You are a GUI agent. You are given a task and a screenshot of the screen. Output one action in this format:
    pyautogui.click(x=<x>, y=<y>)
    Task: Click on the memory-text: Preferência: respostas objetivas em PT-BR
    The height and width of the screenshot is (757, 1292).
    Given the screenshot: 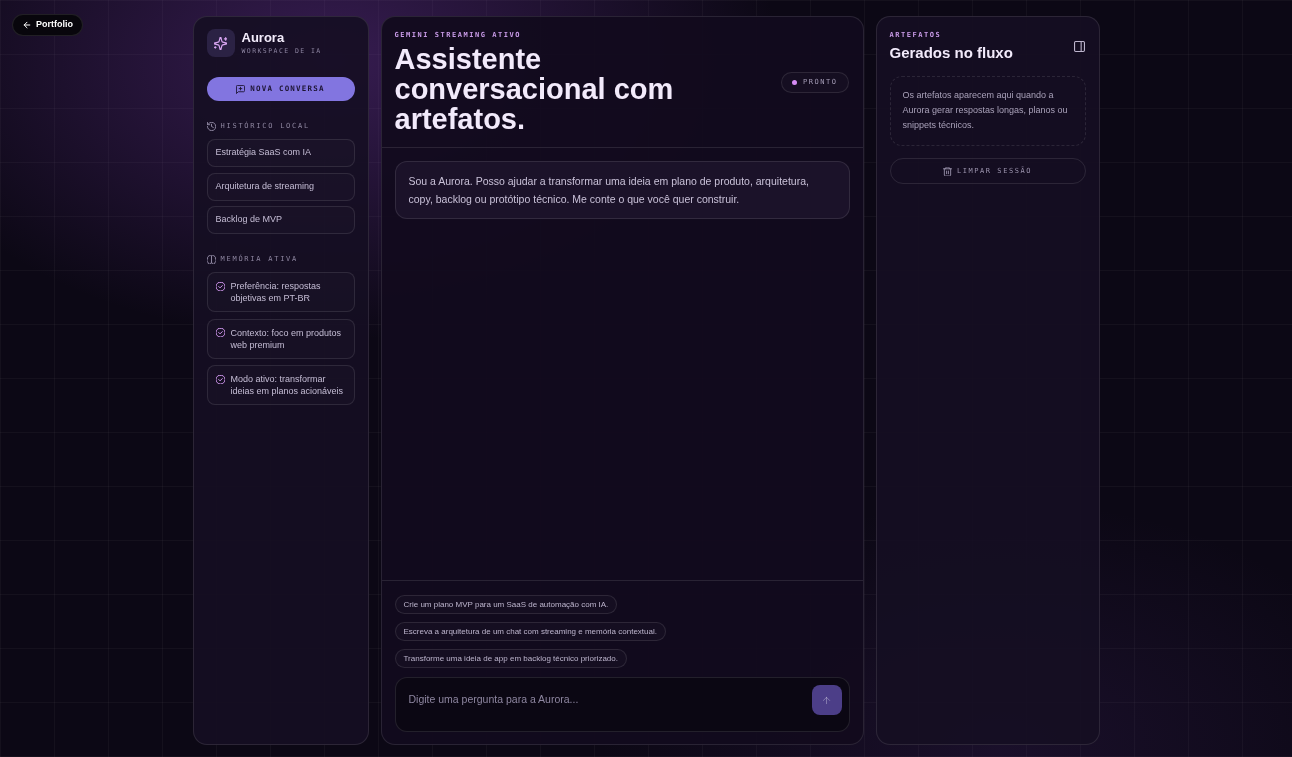 What is the action you would take?
    pyautogui.click(x=276, y=292)
    